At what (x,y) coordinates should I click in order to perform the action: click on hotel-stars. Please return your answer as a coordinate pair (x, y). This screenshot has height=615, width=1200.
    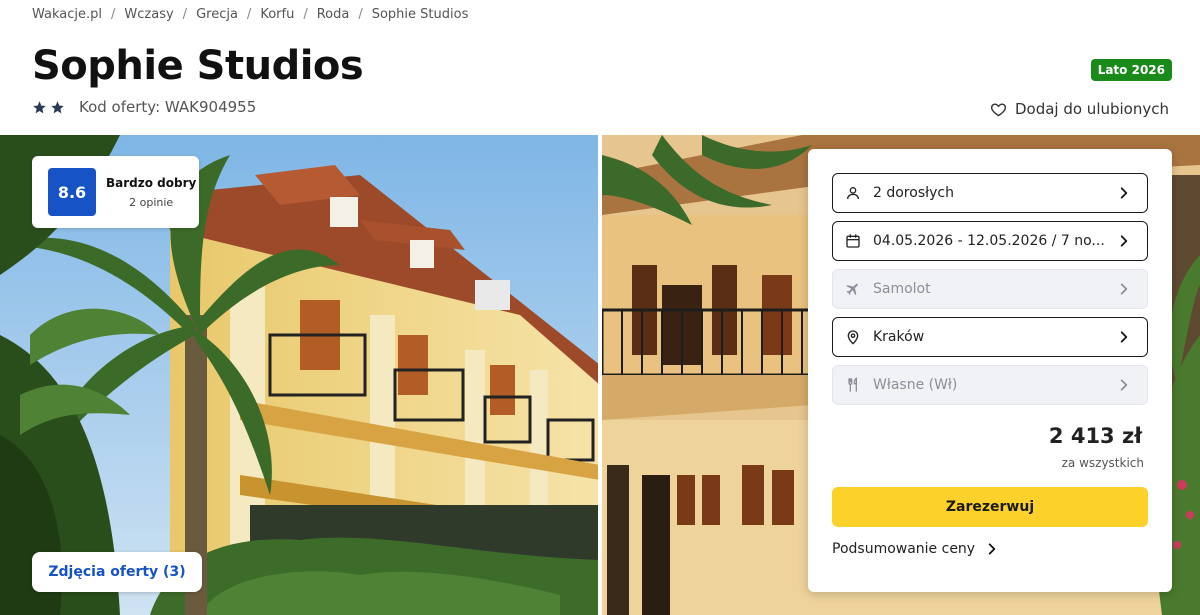
    Looking at the image, I should click on (48, 107).